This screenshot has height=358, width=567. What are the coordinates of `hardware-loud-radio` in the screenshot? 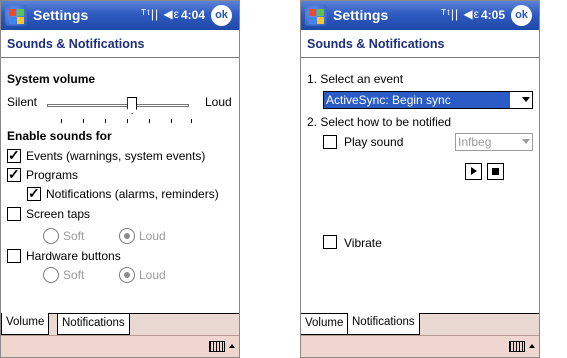 It's located at (127, 275).